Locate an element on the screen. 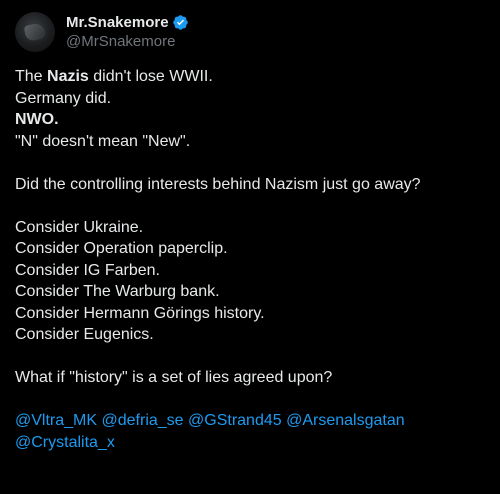 The height and width of the screenshot is (494, 500). tweet-line: Consider Operation paperclip. is located at coordinates (121, 248).